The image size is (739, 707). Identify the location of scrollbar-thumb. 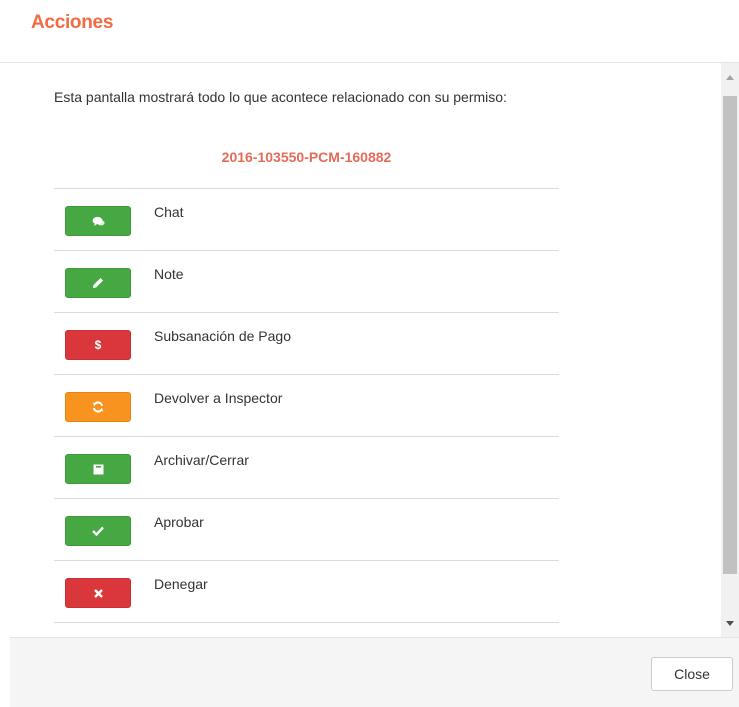
(730, 335).